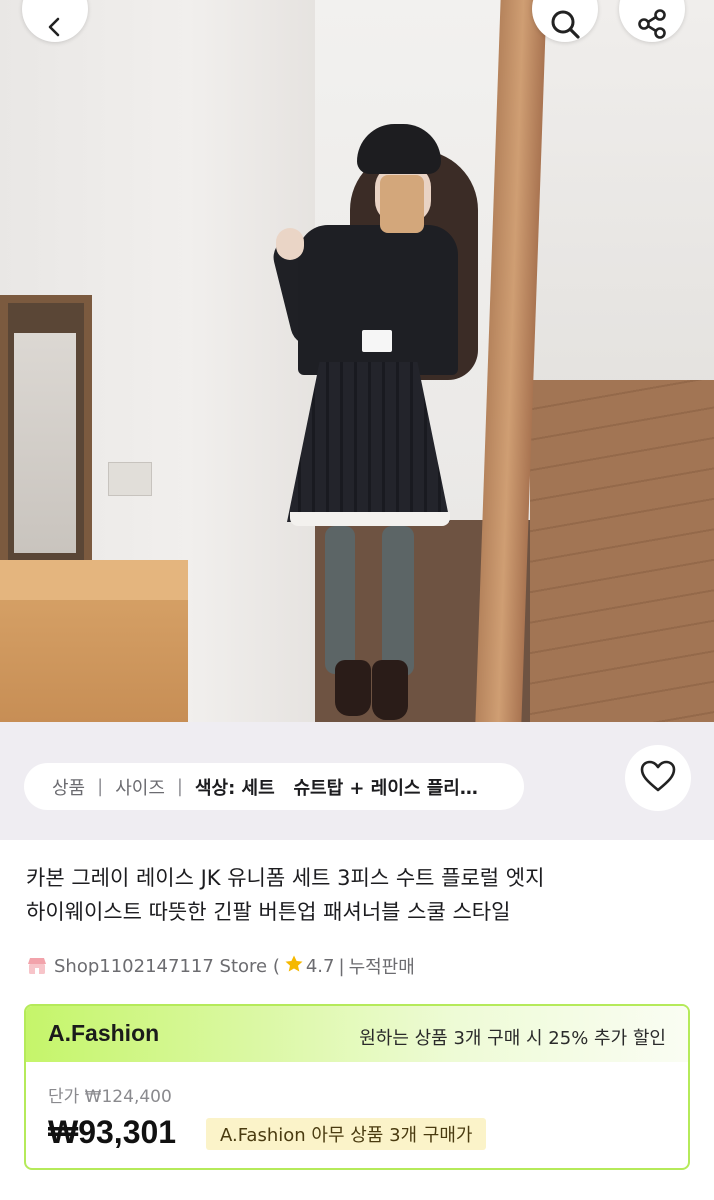 The image size is (714, 1200). I want to click on model-phone, so click(402, 204).